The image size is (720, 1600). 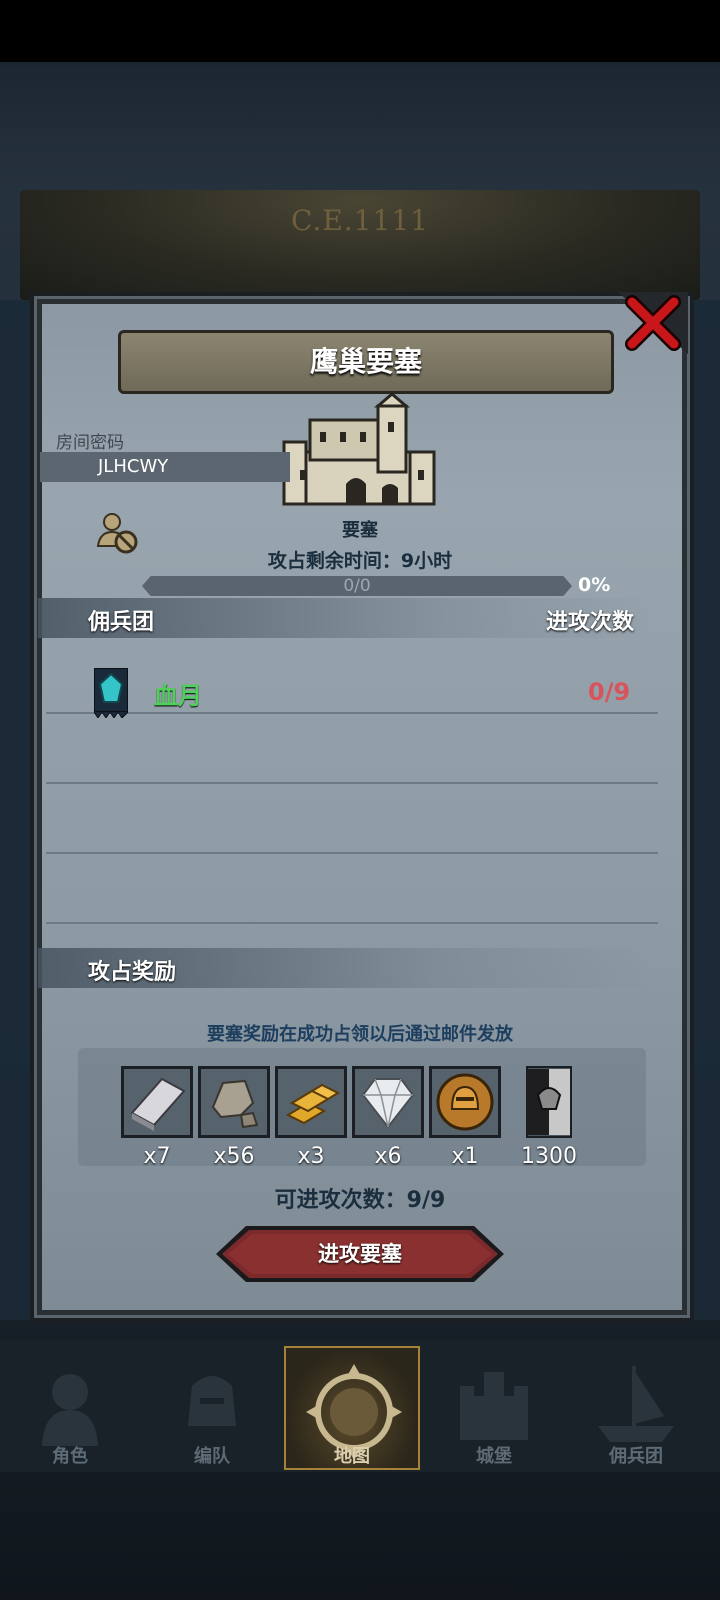 What do you see at coordinates (212, 1456) in the screenshot?
I see `nav-label-formation: 编队` at bounding box center [212, 1456].